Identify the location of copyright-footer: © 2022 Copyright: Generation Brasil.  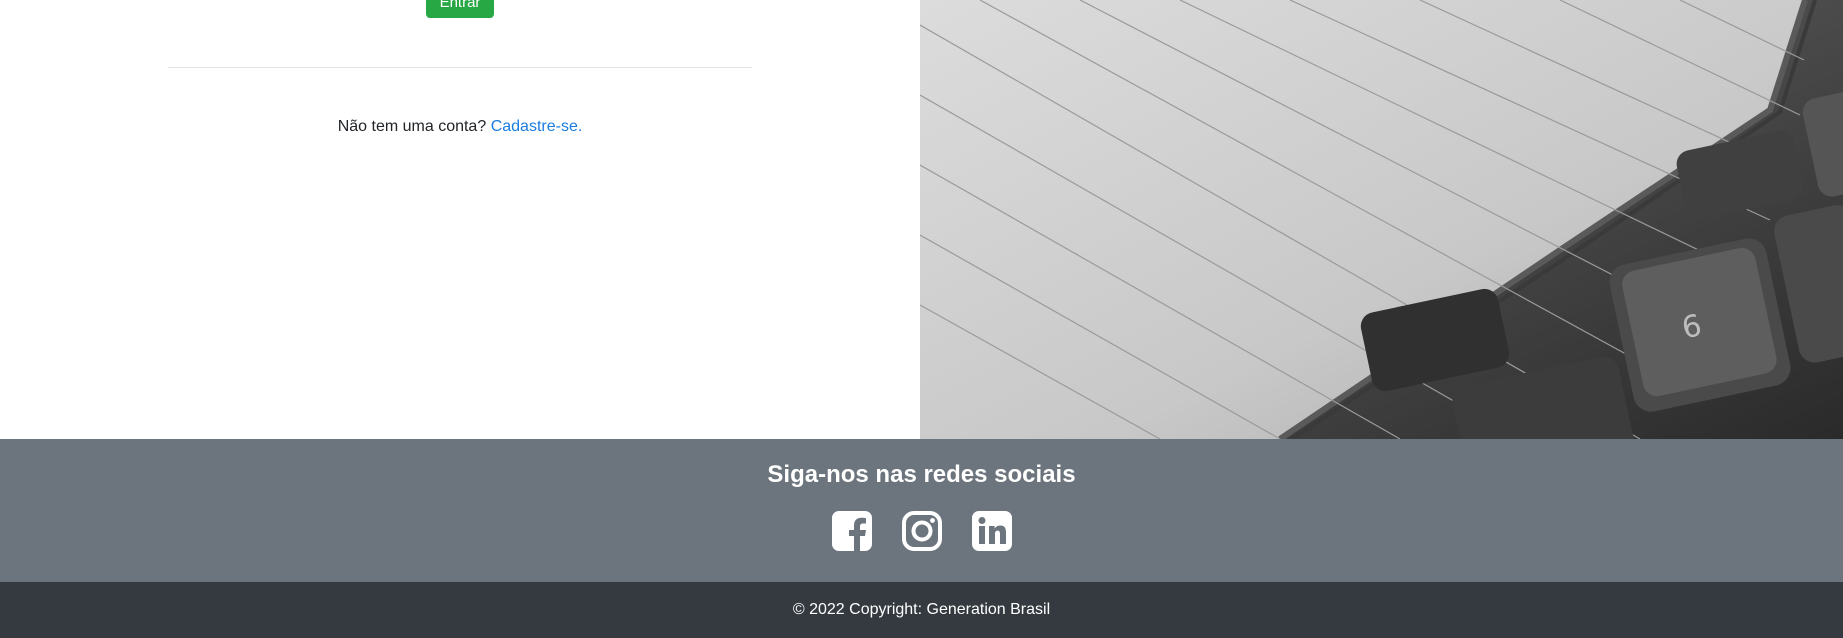
(921, 610).